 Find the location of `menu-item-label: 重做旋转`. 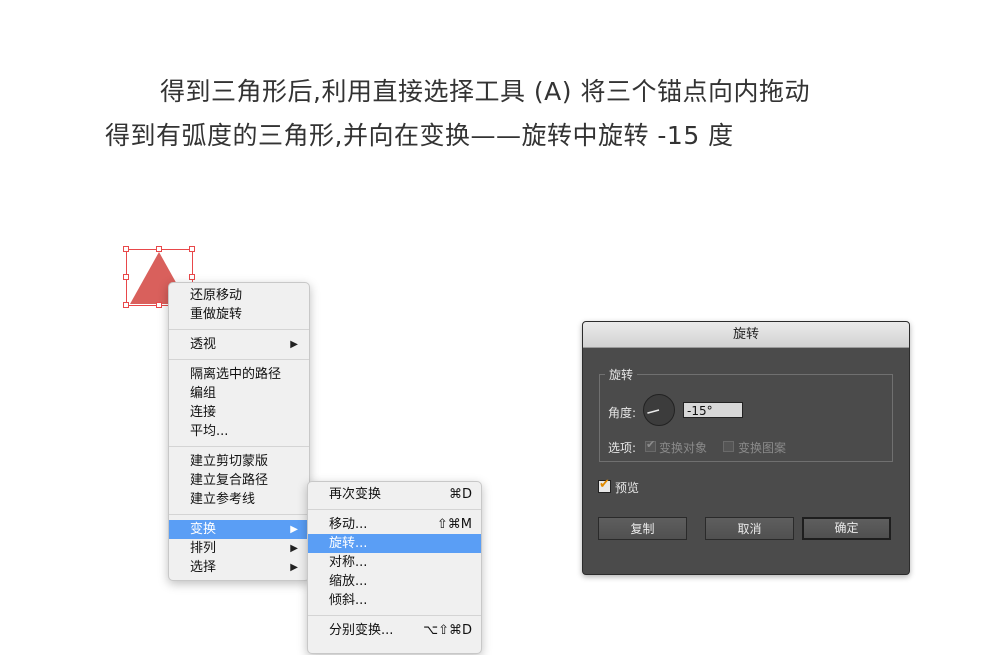

menu-item-label: 重做旋转 is located at coordinates (216, 314).